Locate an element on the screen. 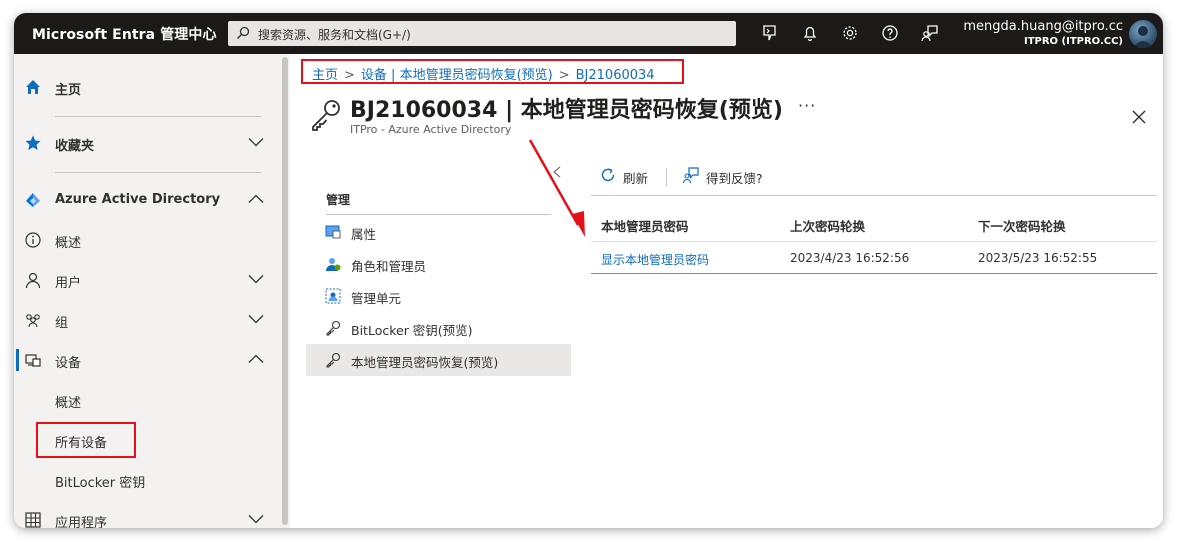  page-title: BJ21060034 | 本地管理员密码恢复(预览) is located at coordinates (566, 110).